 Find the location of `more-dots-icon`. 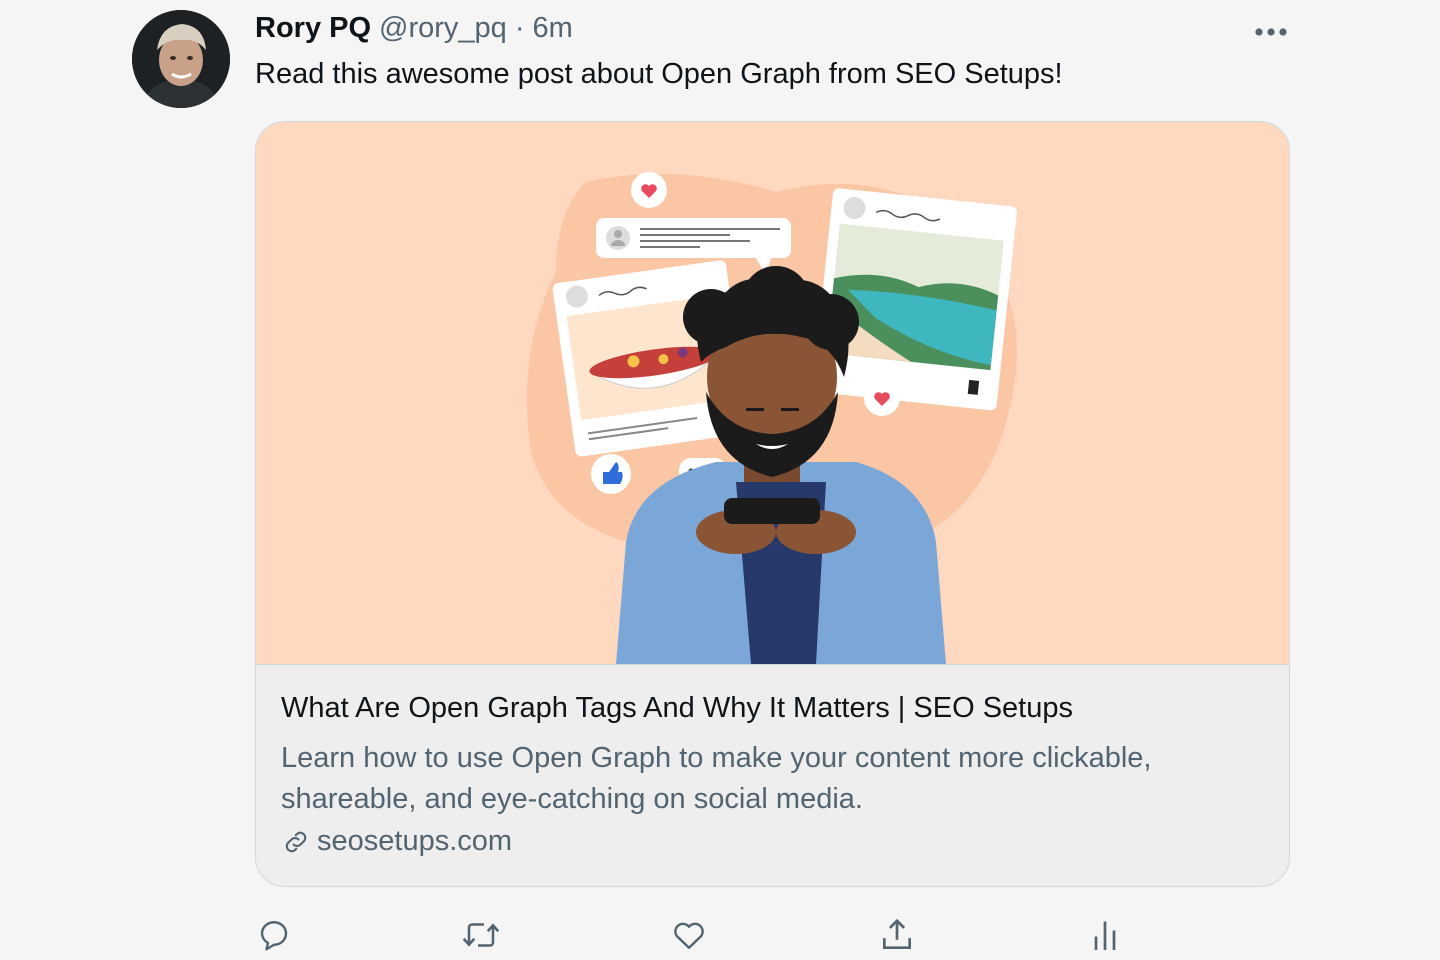

more-dots-icon is located at coordinates (1271, 32).